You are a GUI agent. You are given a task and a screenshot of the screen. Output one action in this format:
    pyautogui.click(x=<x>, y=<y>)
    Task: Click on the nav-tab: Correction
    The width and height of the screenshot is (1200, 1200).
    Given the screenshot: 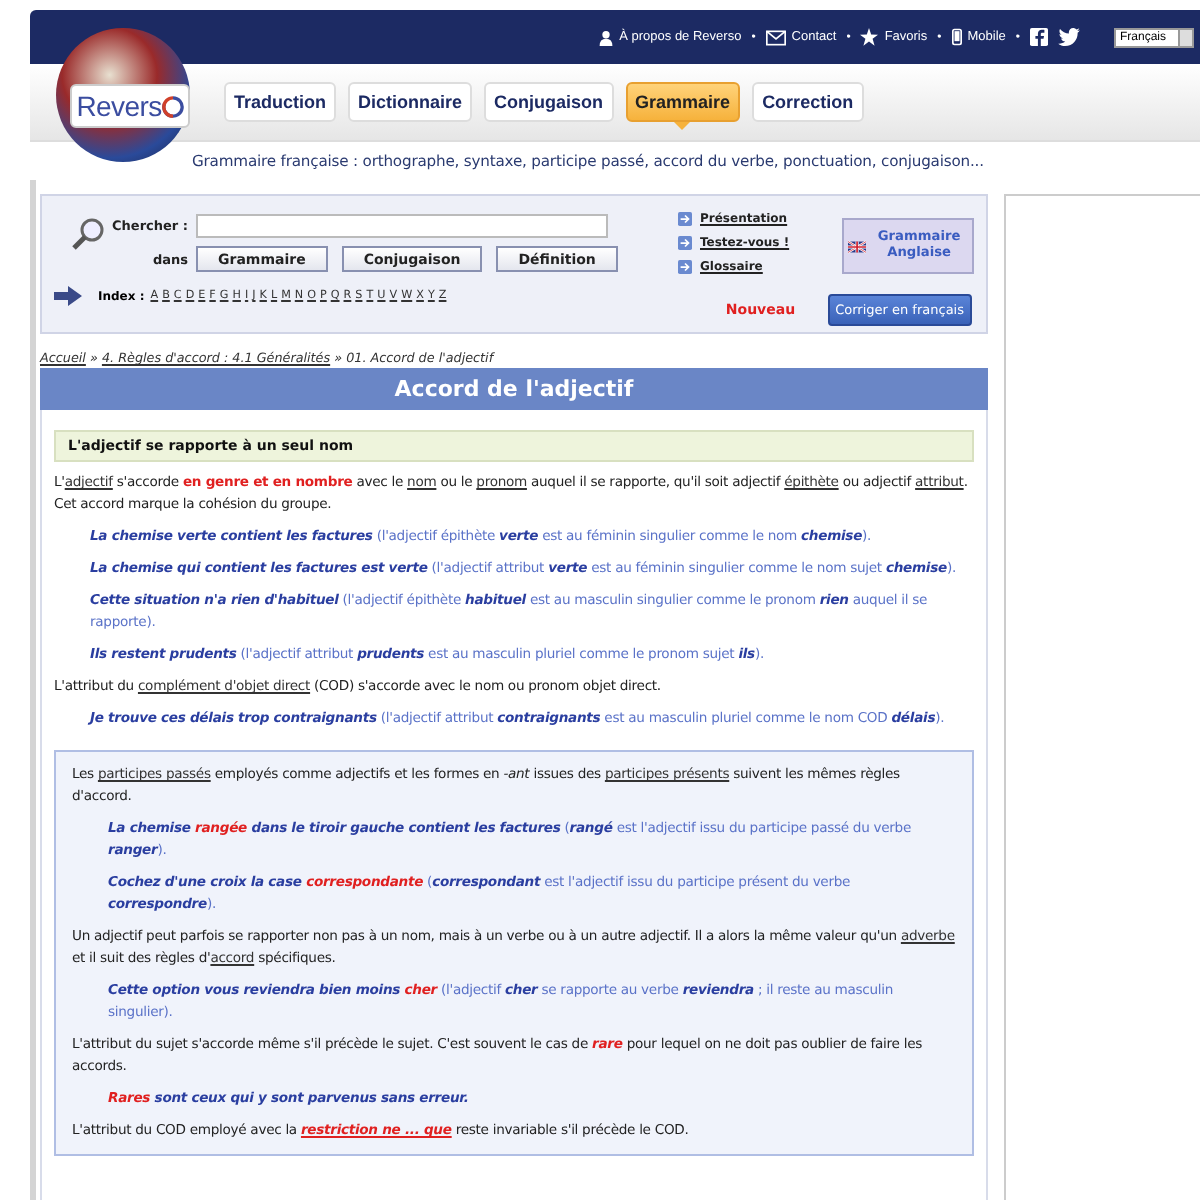 What is the action you would take?
    pyautogui.click(x=808, y=102)
    